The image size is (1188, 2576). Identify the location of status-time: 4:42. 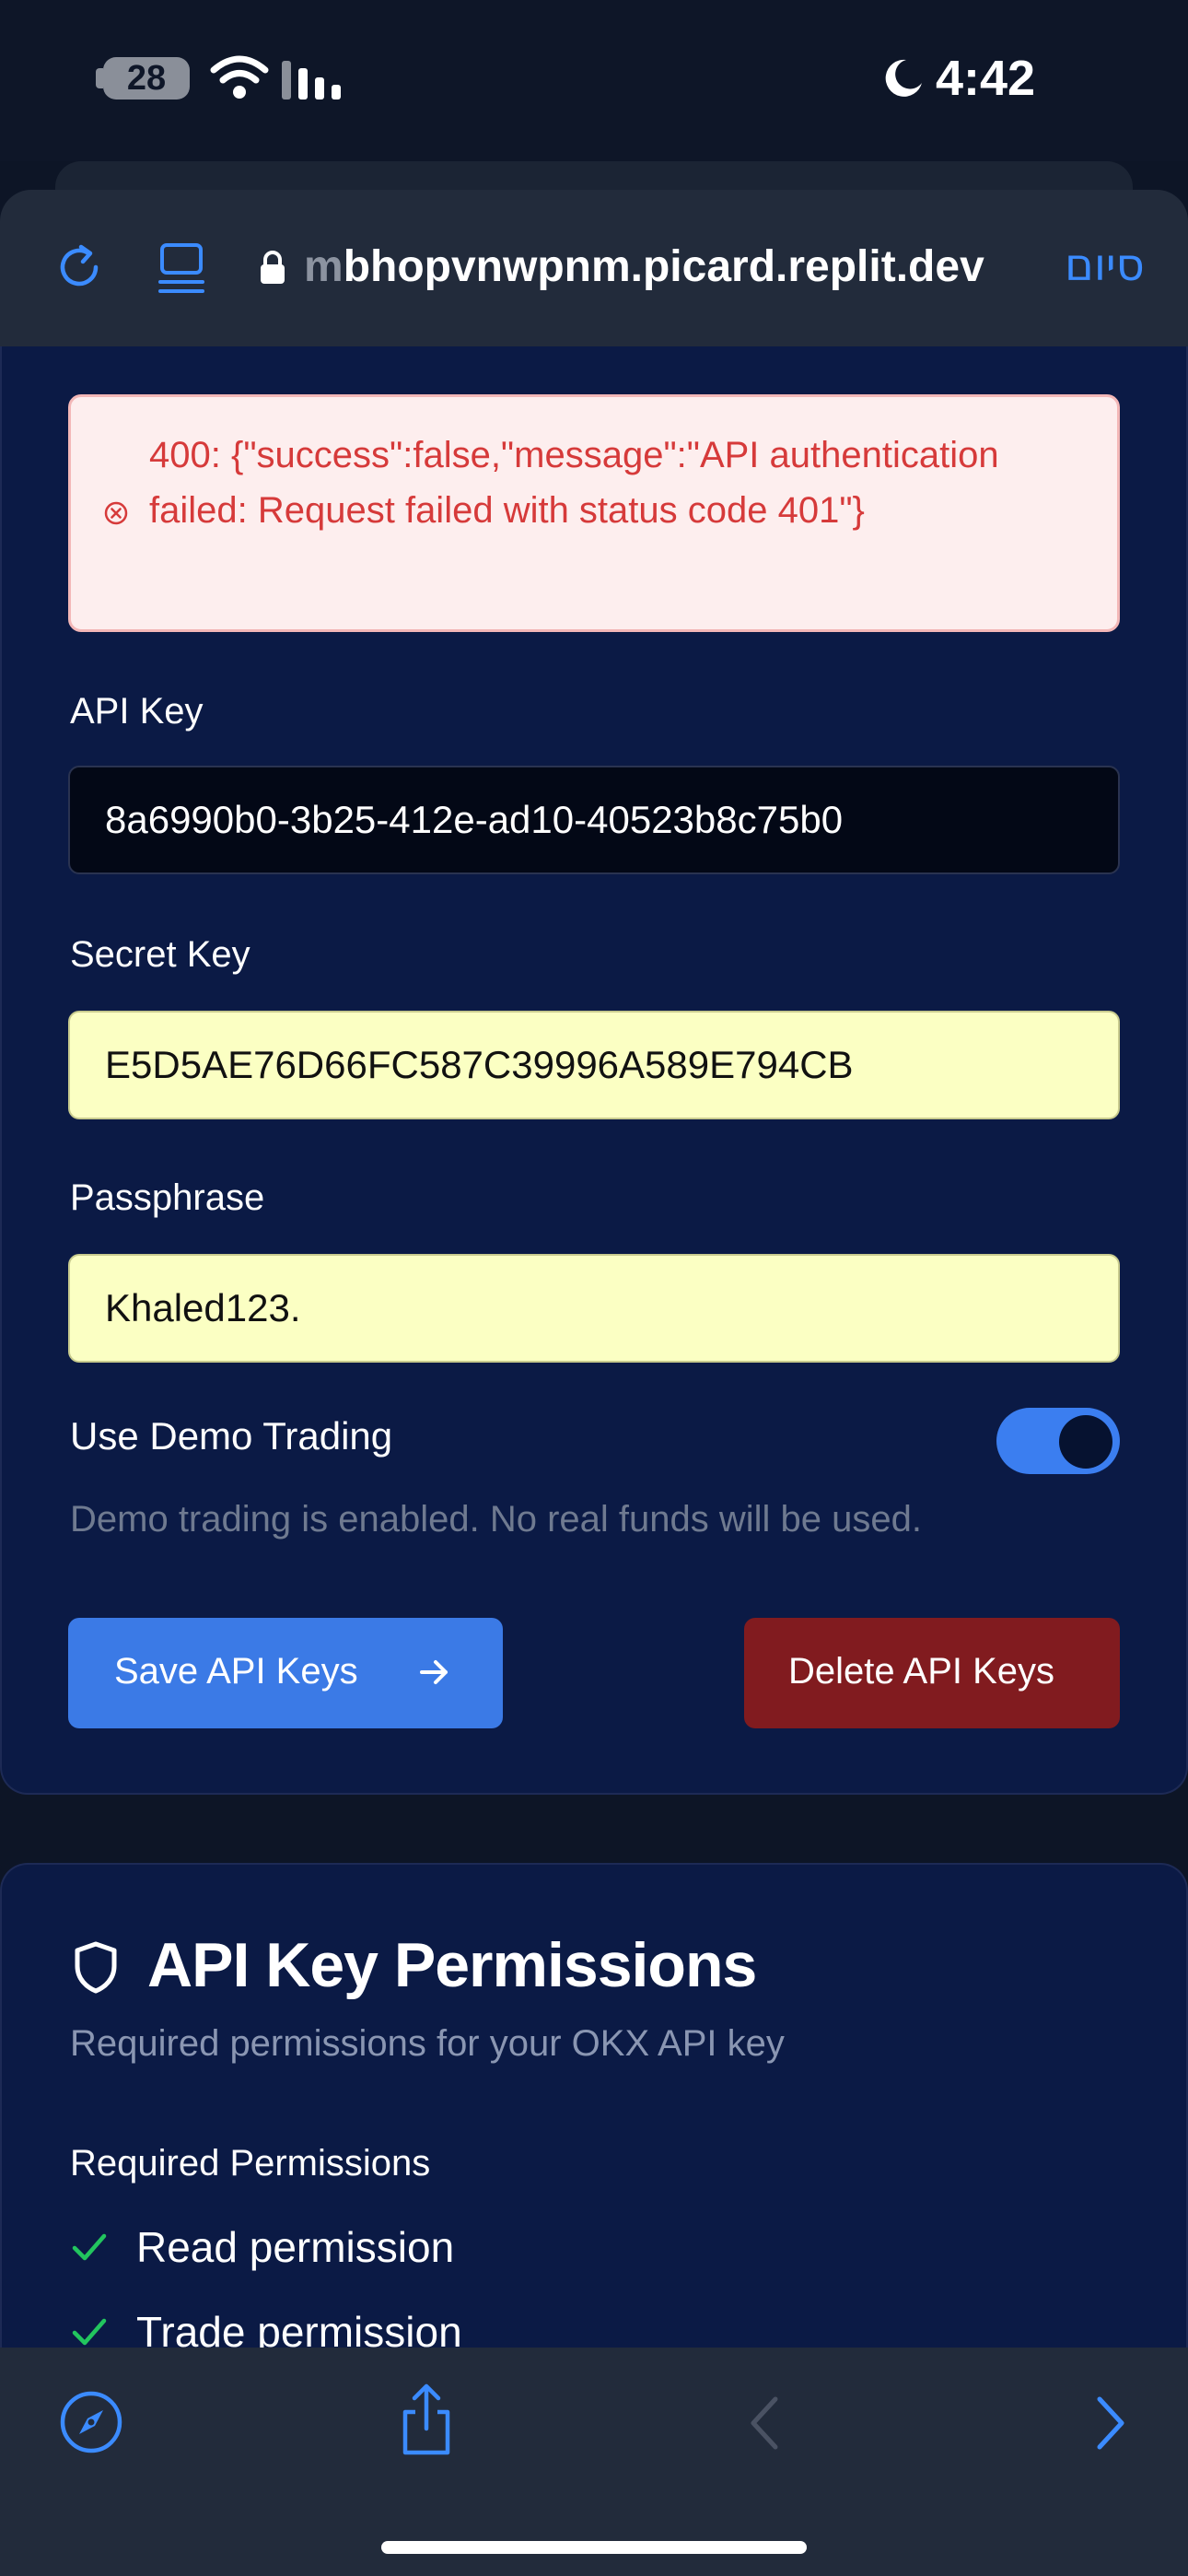
(986, 78).